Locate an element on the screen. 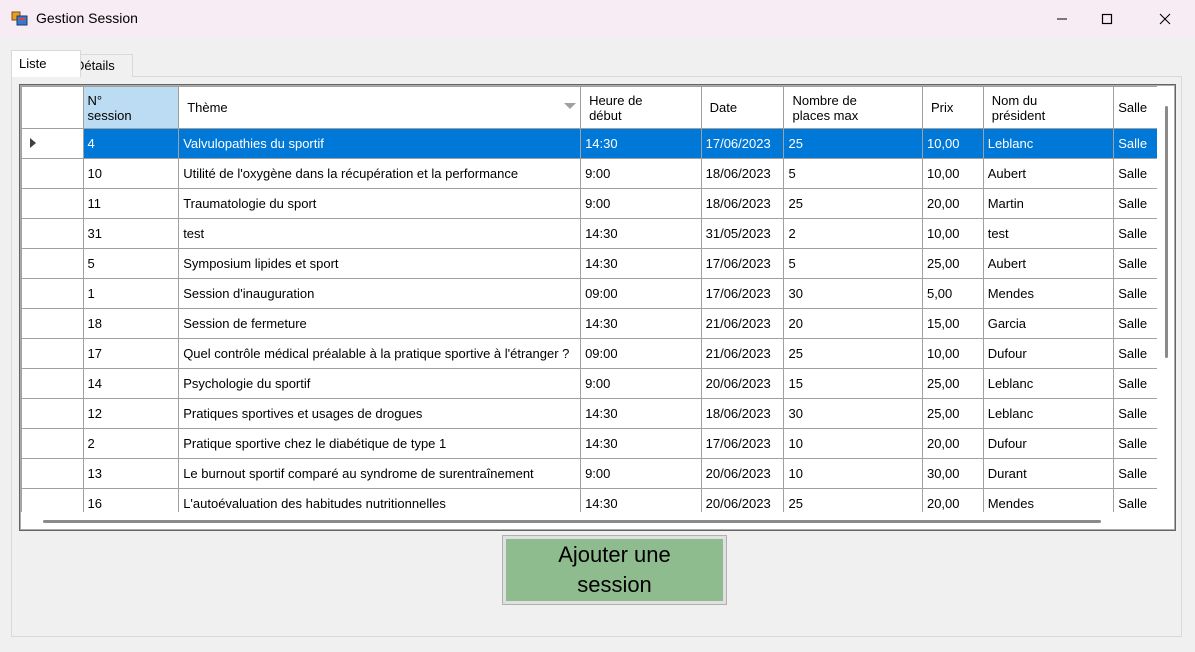 This screenshot has height=652, width=1195. vertical-scroll-thumb is located at coordinates (1166, 232).